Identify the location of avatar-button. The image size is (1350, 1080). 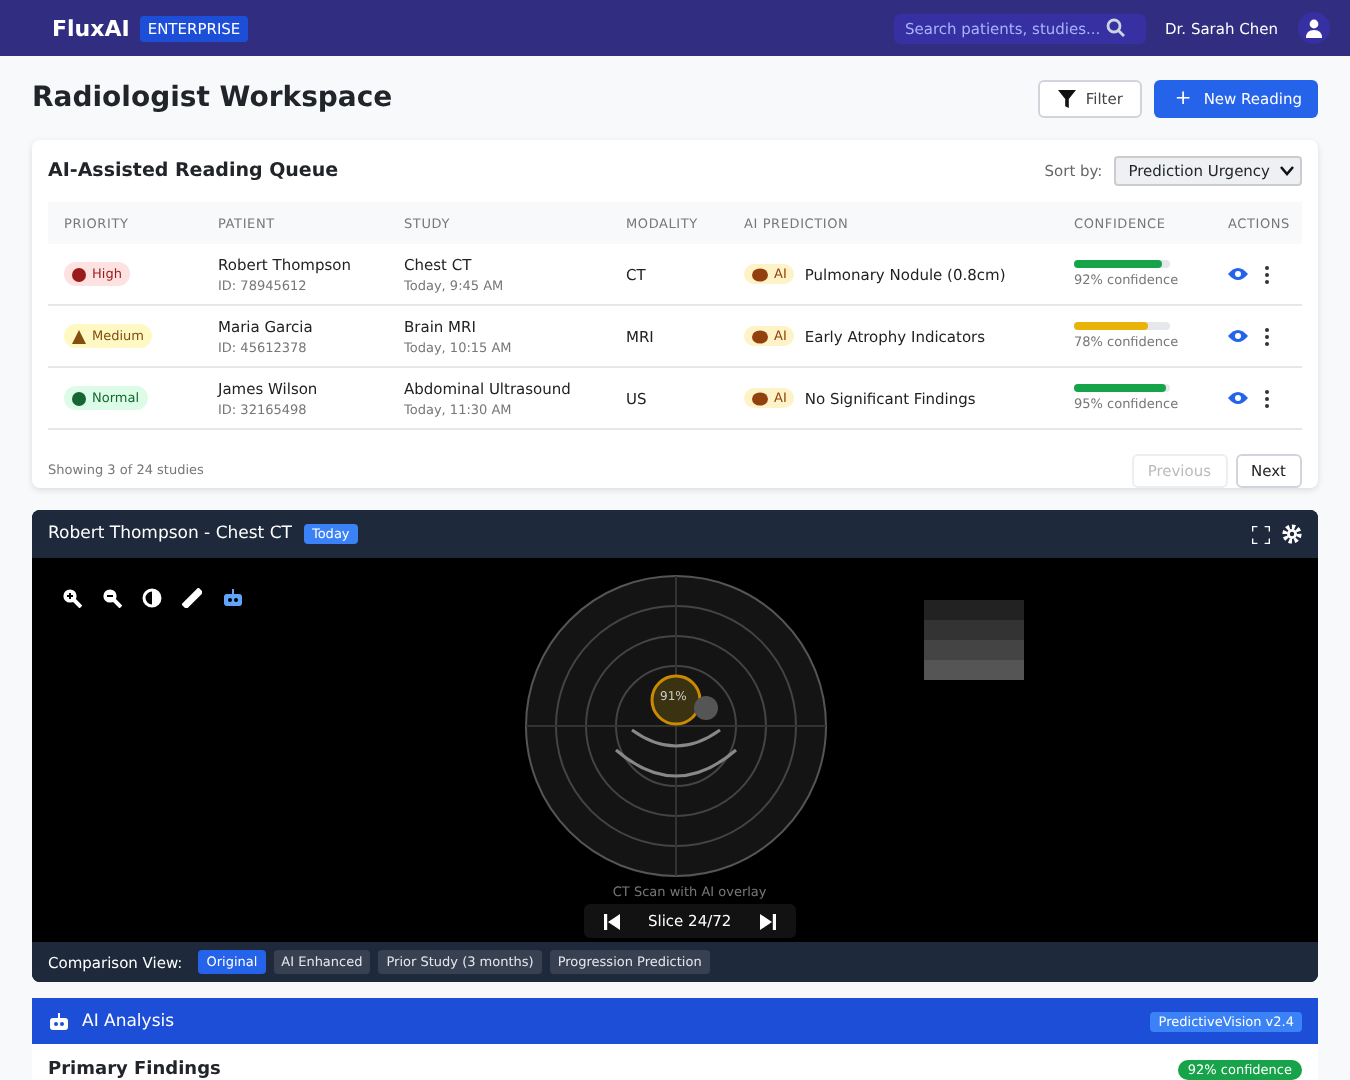
(1314, 28).